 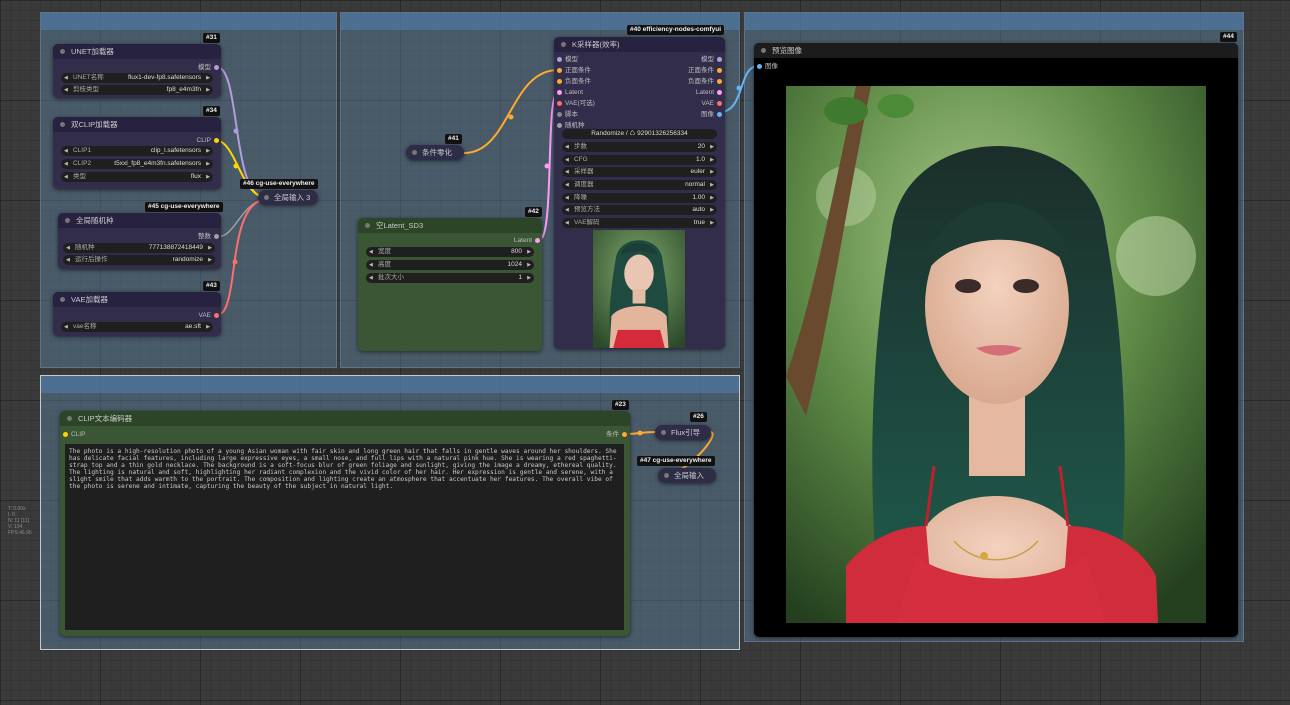 I want to click on node-title: K采样器(效率), so click(x=639, y=44).